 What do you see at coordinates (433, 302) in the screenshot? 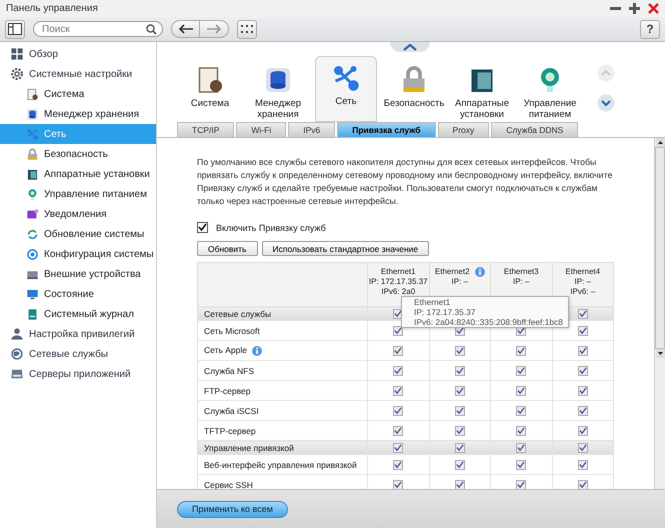
I see `tooltip-text: Ethernet1` at bounding box center [433, 302].